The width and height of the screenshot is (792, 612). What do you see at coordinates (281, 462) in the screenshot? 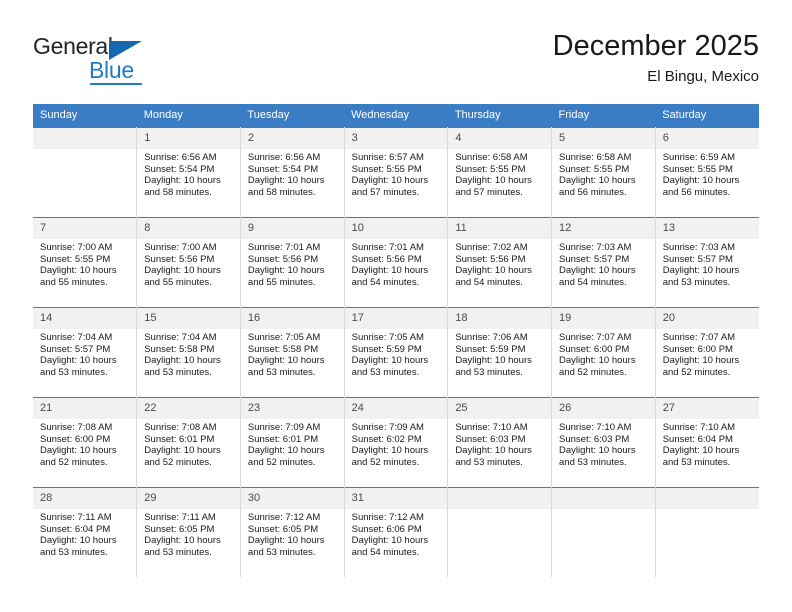
I see `daylight-duration-line2: and 52 minutes.` at bounding box center [281, 462].